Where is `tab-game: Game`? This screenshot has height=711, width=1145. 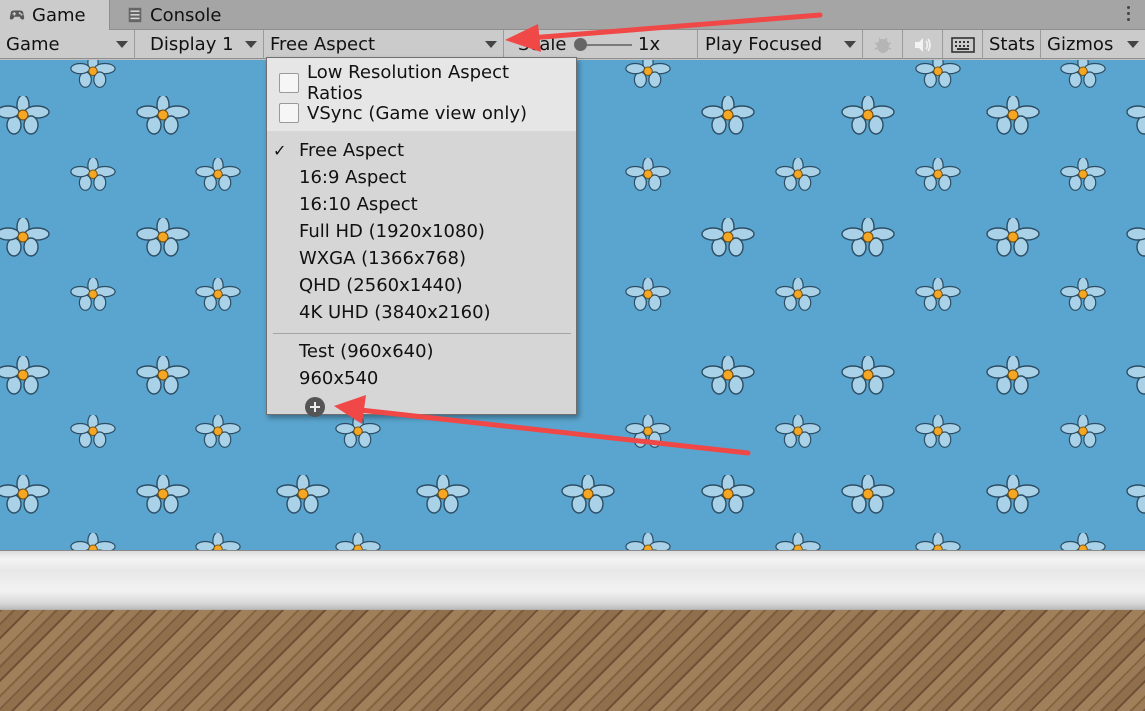 tab-game: Game is located at coordinates (55, 15).